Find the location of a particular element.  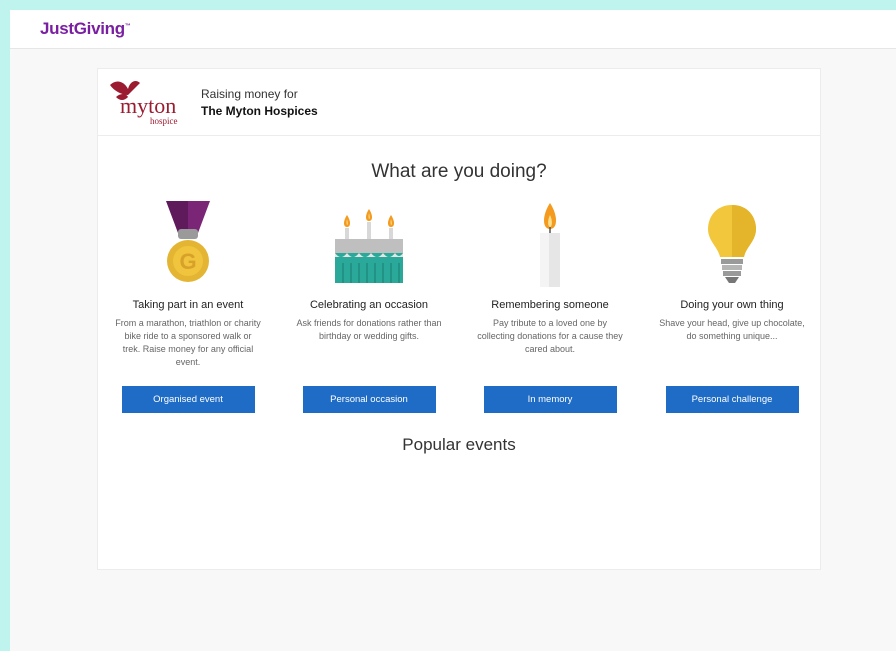

logo-trademark: ™ is located at coordinates (127, 26).